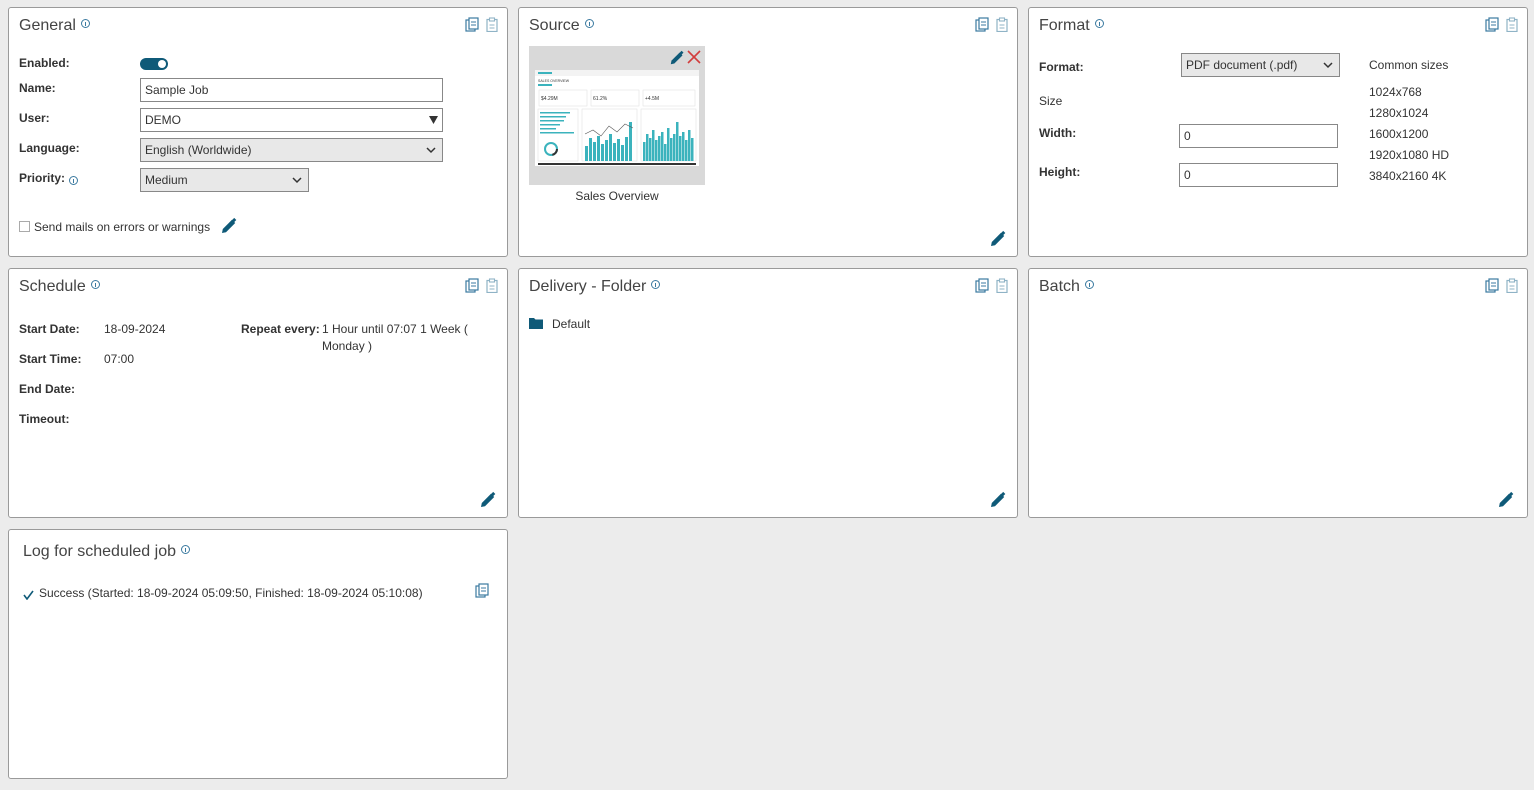 The image size is (1534, 790). What do you see at coordinates (1258, 175) in the screenshot?
I see `height-input: 0` at bounding box center [1258, 175].